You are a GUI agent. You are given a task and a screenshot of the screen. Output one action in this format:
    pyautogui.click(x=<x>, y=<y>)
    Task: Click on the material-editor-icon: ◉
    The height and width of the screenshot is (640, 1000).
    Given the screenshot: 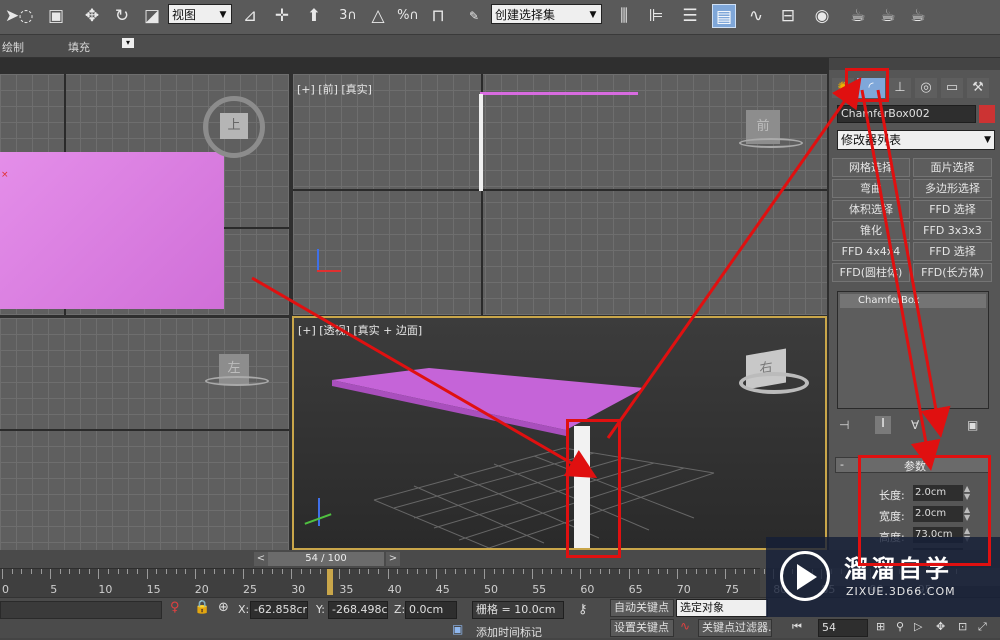 What is the action you would take?
    pyautogui.click(x=822, y=16)
    